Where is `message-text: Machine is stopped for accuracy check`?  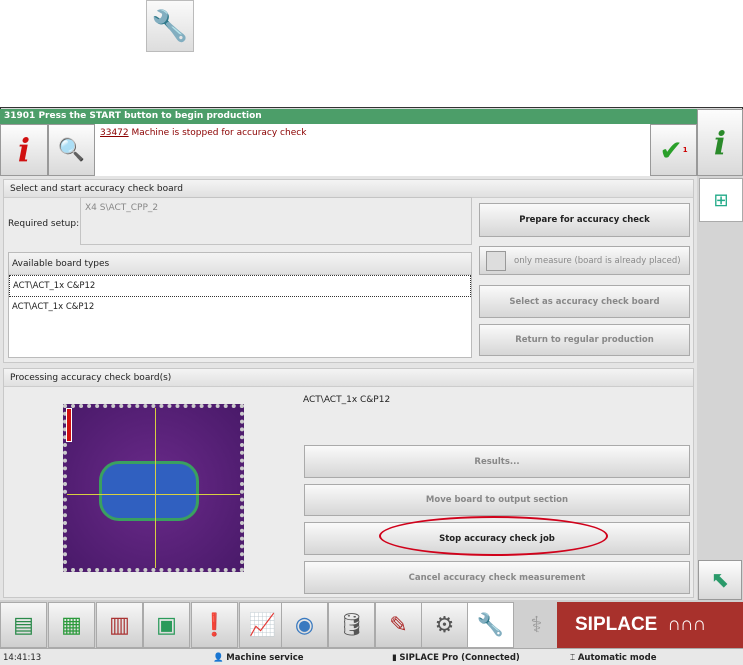
message-text: Machine is stopped for accuracy check is located at coordinates (217, 133).